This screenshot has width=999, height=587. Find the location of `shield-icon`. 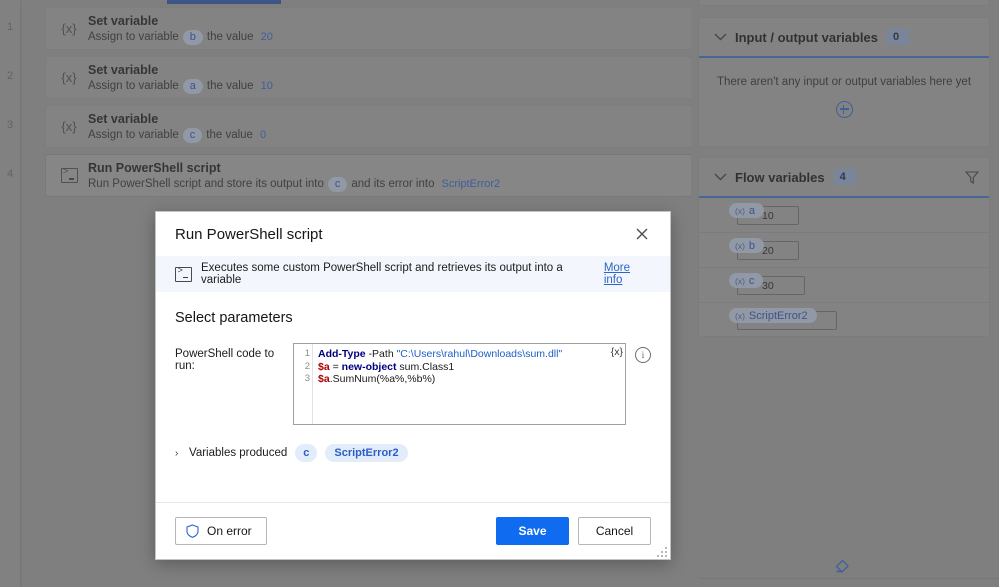

shield-icon is located at coordinates (192, 531).